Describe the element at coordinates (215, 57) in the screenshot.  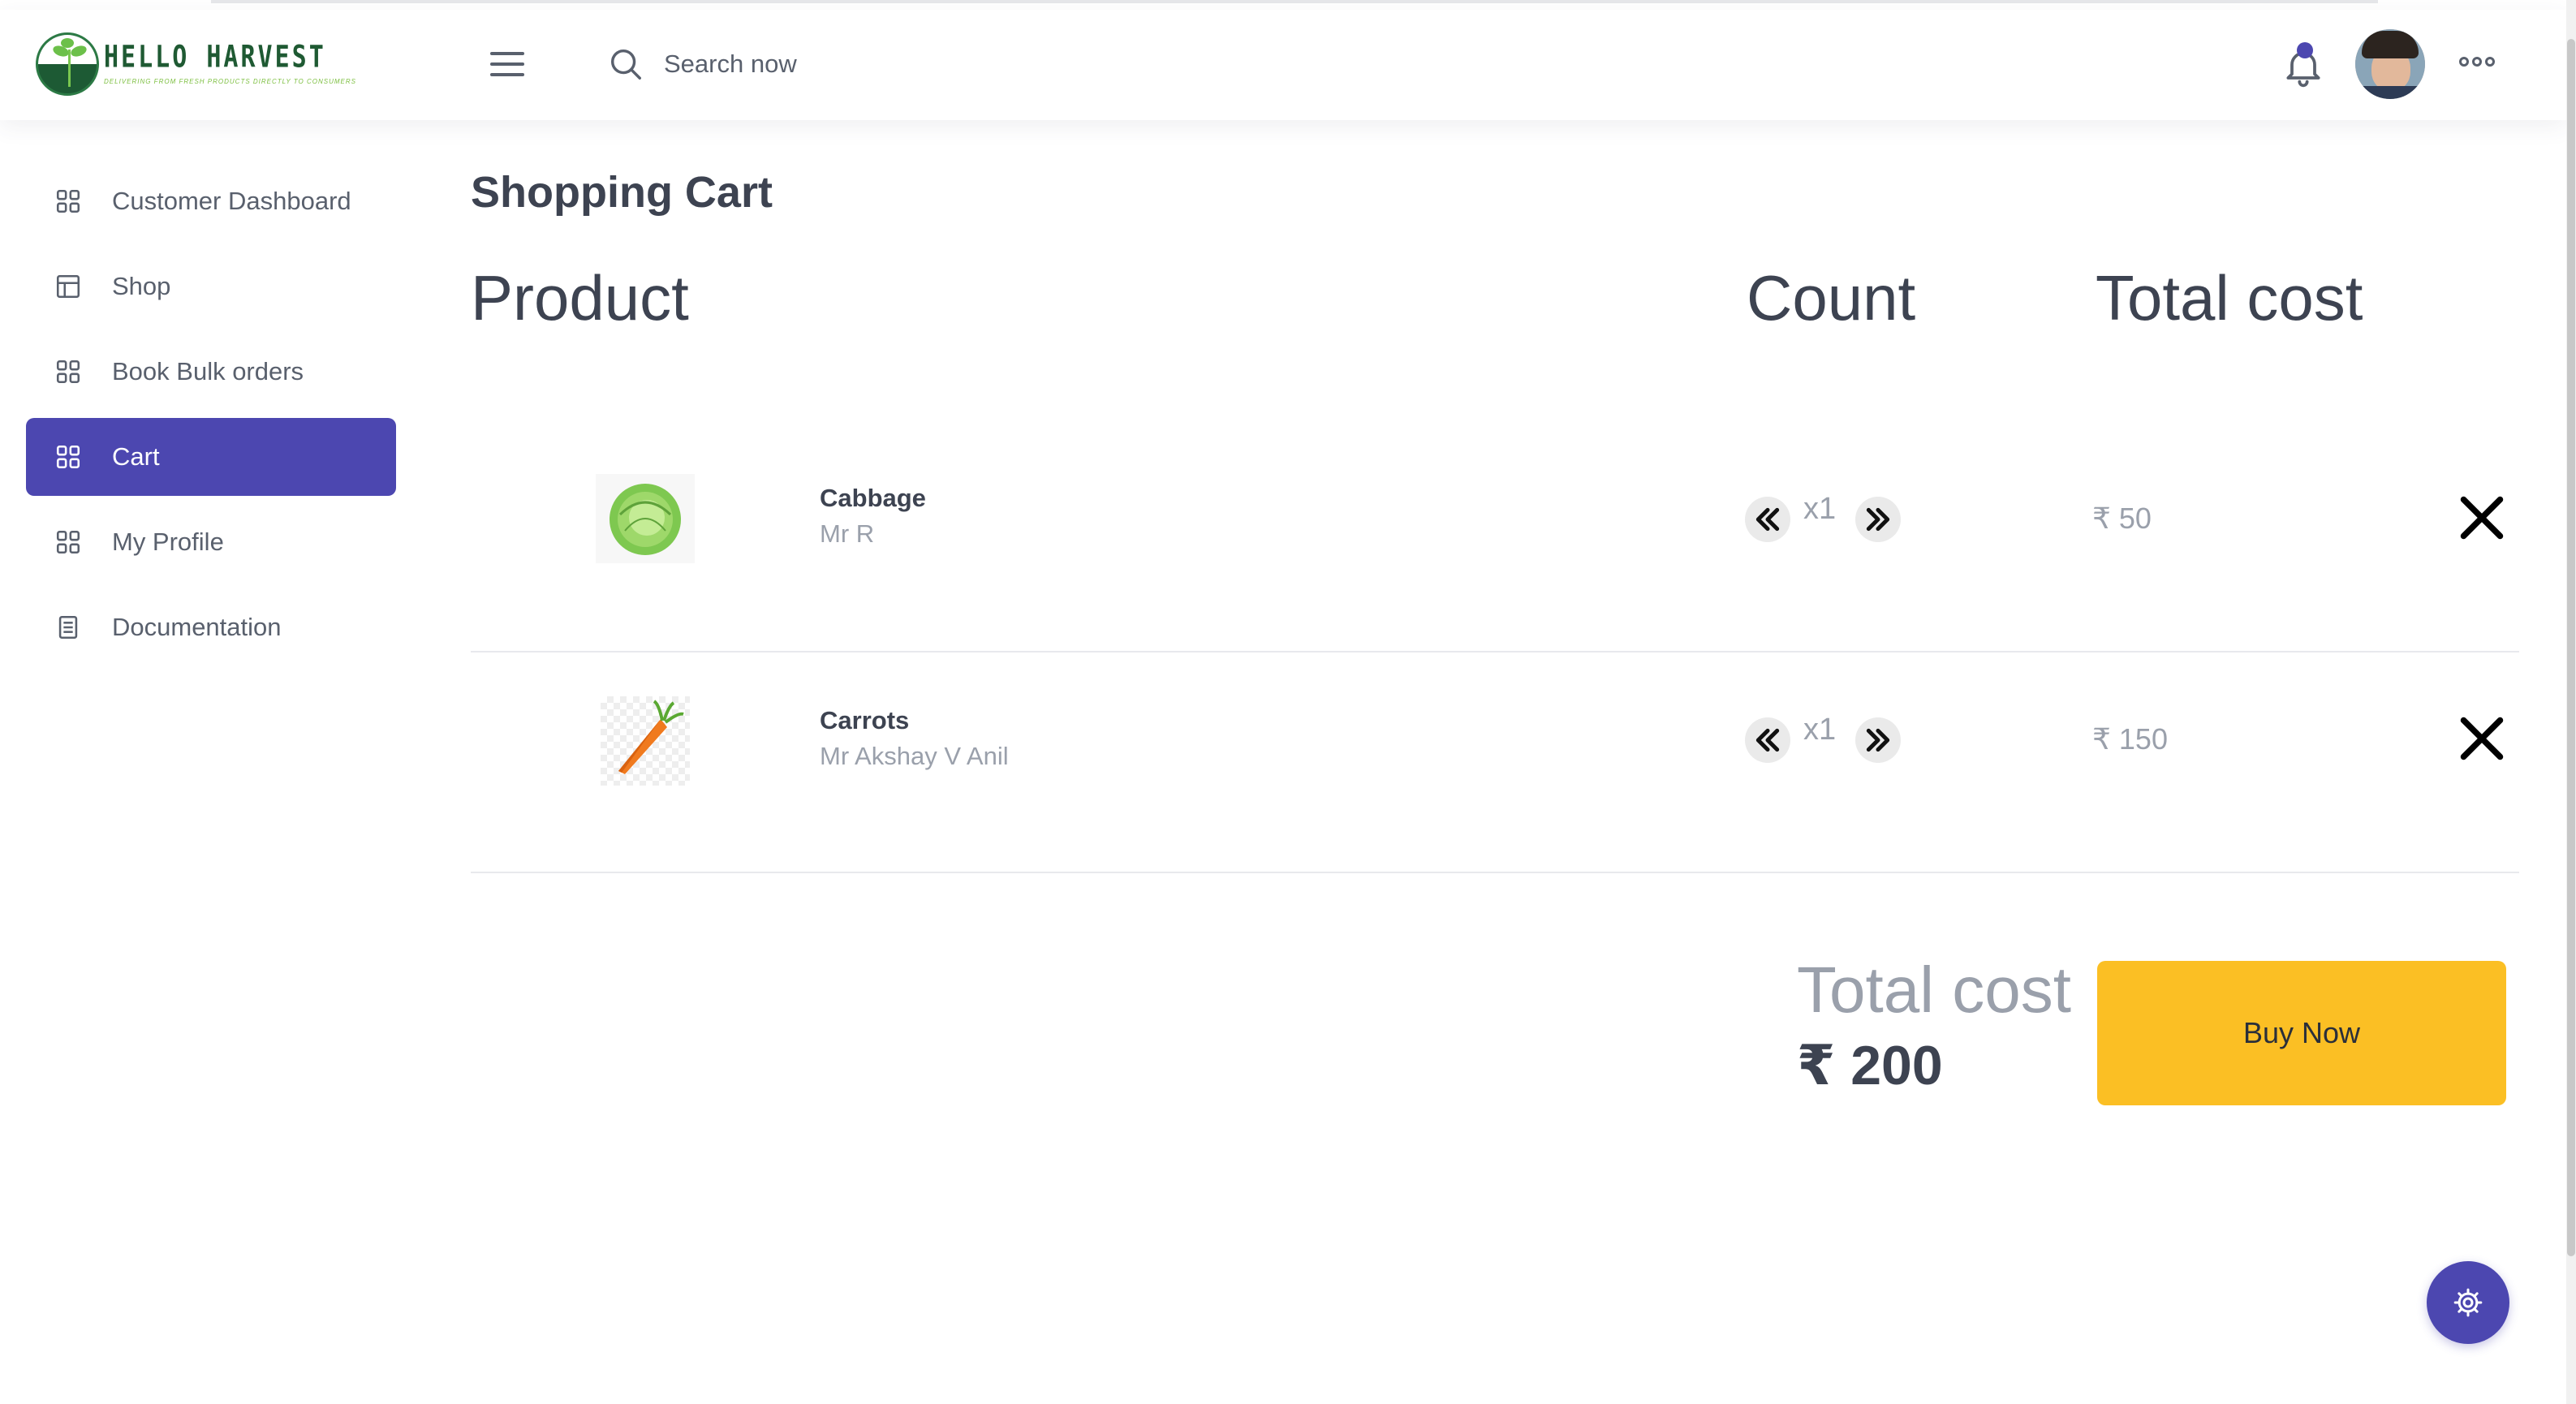
I see `brand-name: HELLO HARVEST` at that location.